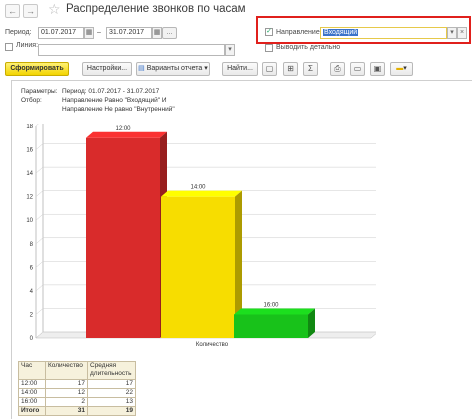 The width and height of the screenshot is (474, 419). I want to click on period-to-calendar-icon: ▦, so click(157, 33).